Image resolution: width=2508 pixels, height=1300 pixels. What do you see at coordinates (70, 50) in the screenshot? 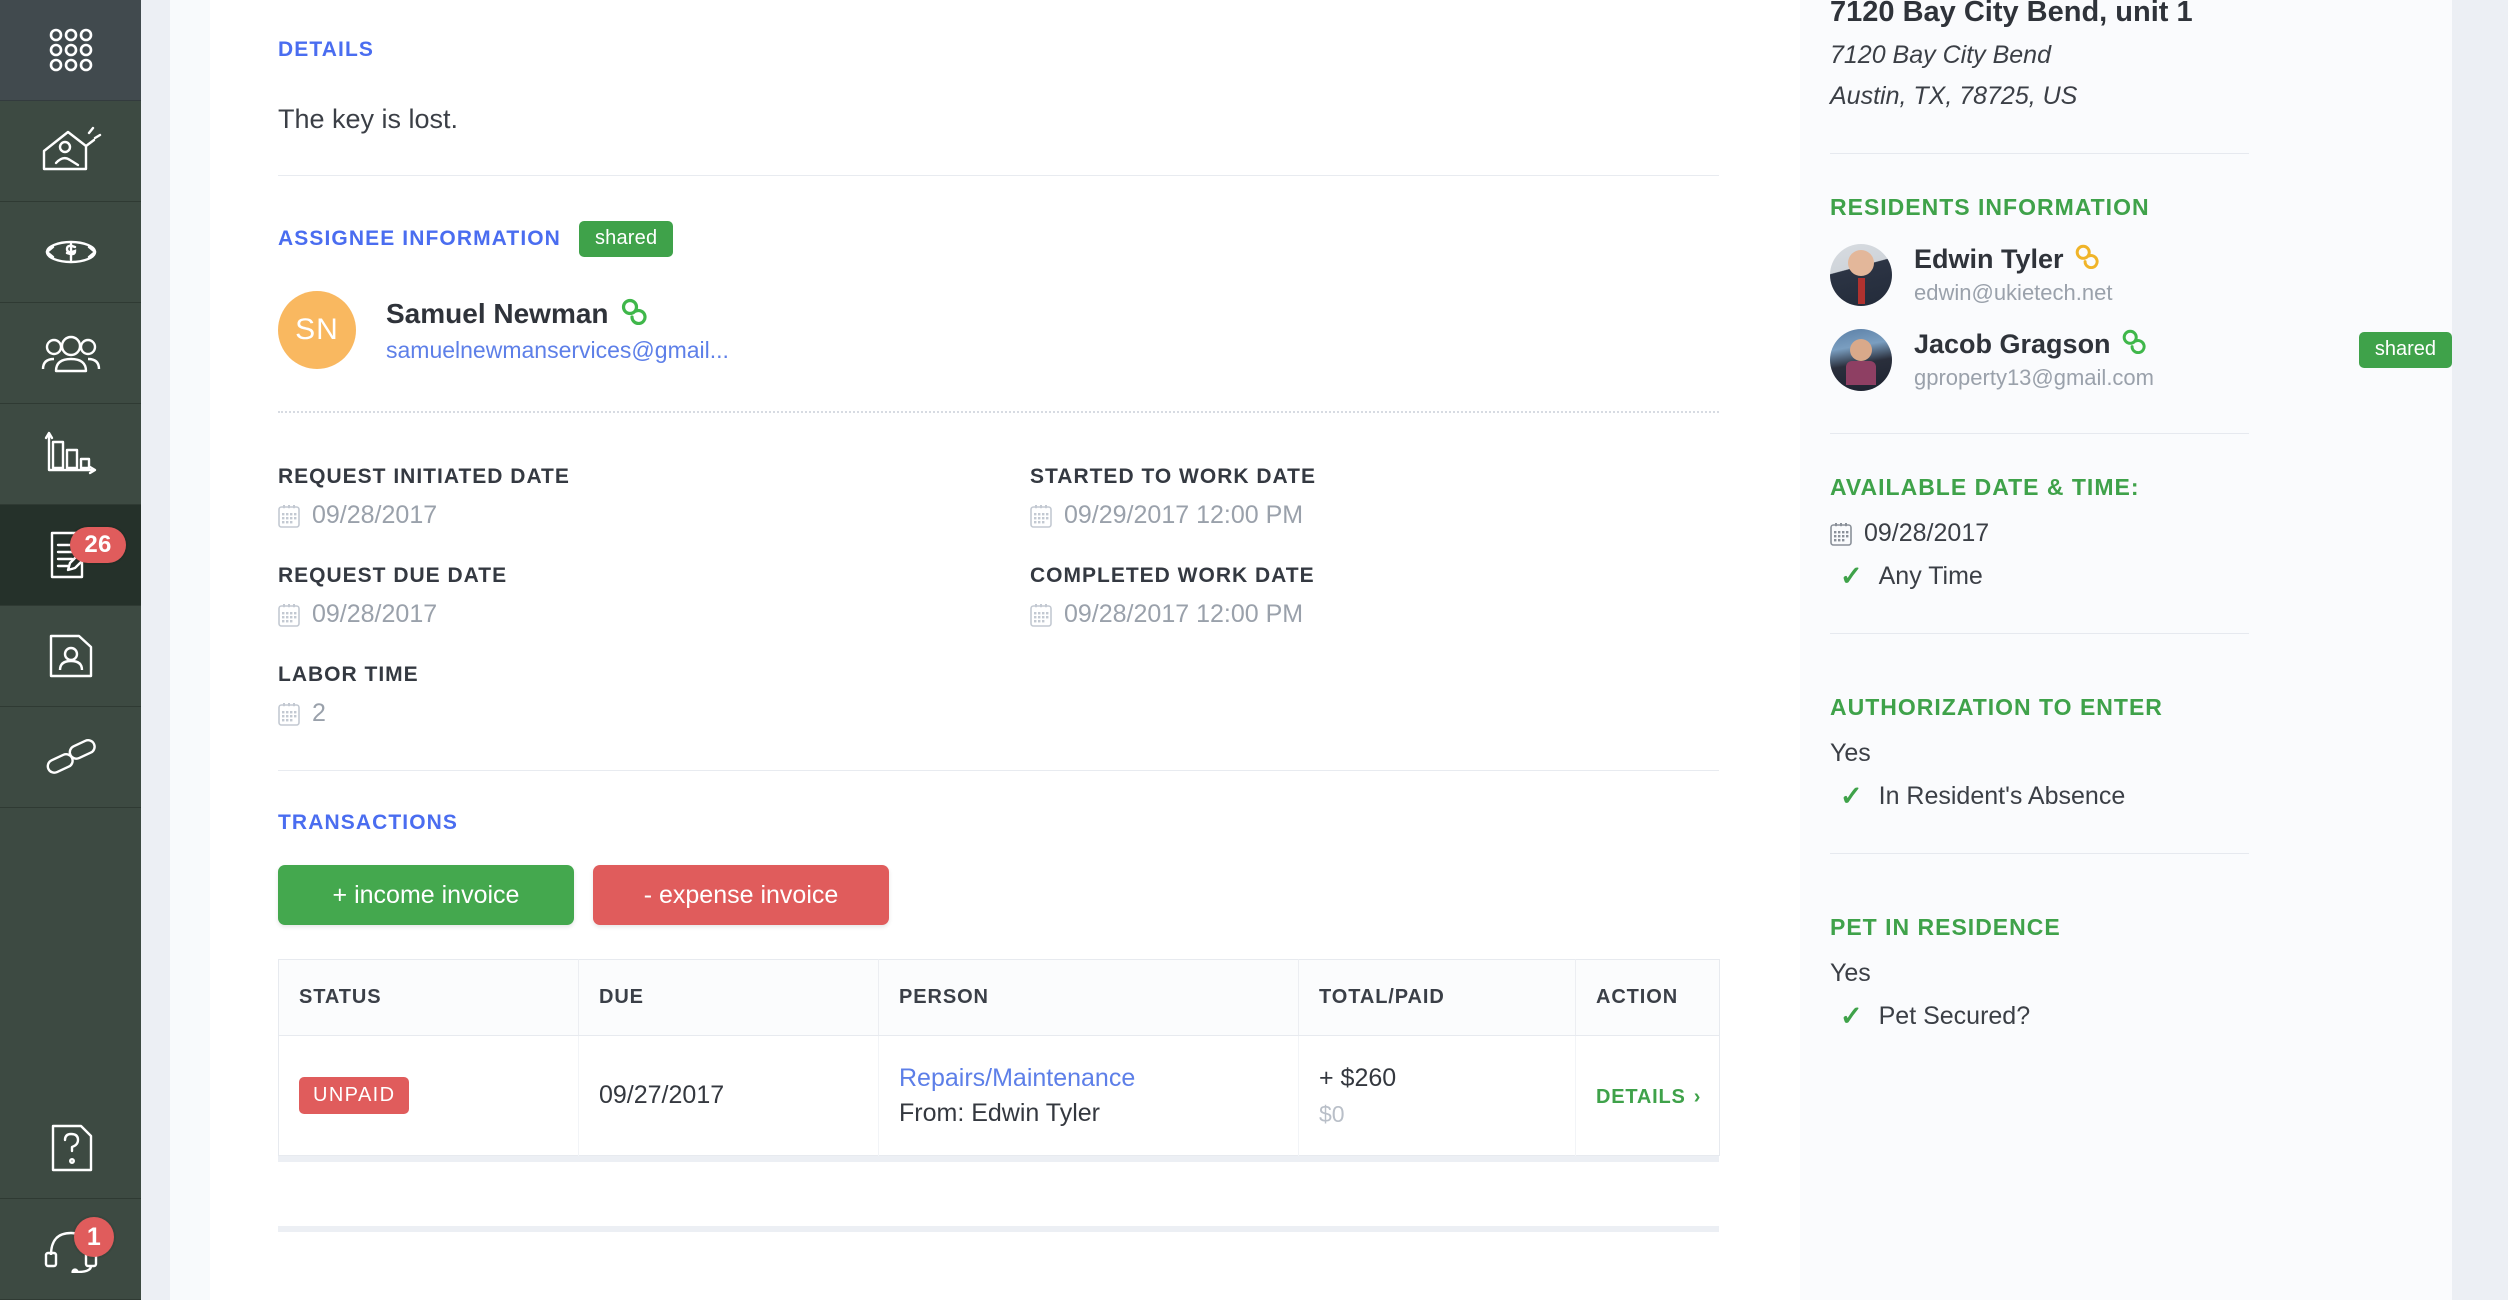
I see `sidebar-item-dashboard` at bounding box center [70, 50].